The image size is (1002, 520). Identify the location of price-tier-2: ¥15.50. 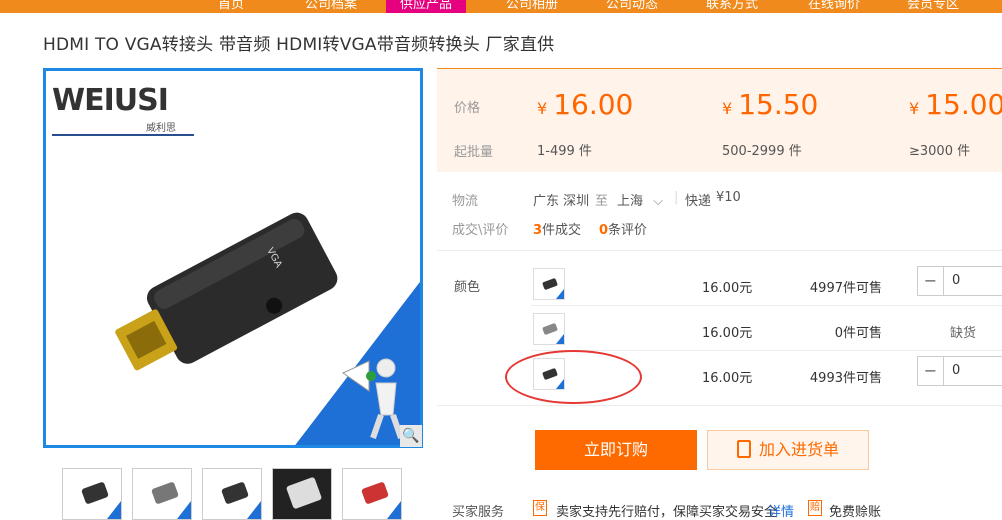
(770, 104).